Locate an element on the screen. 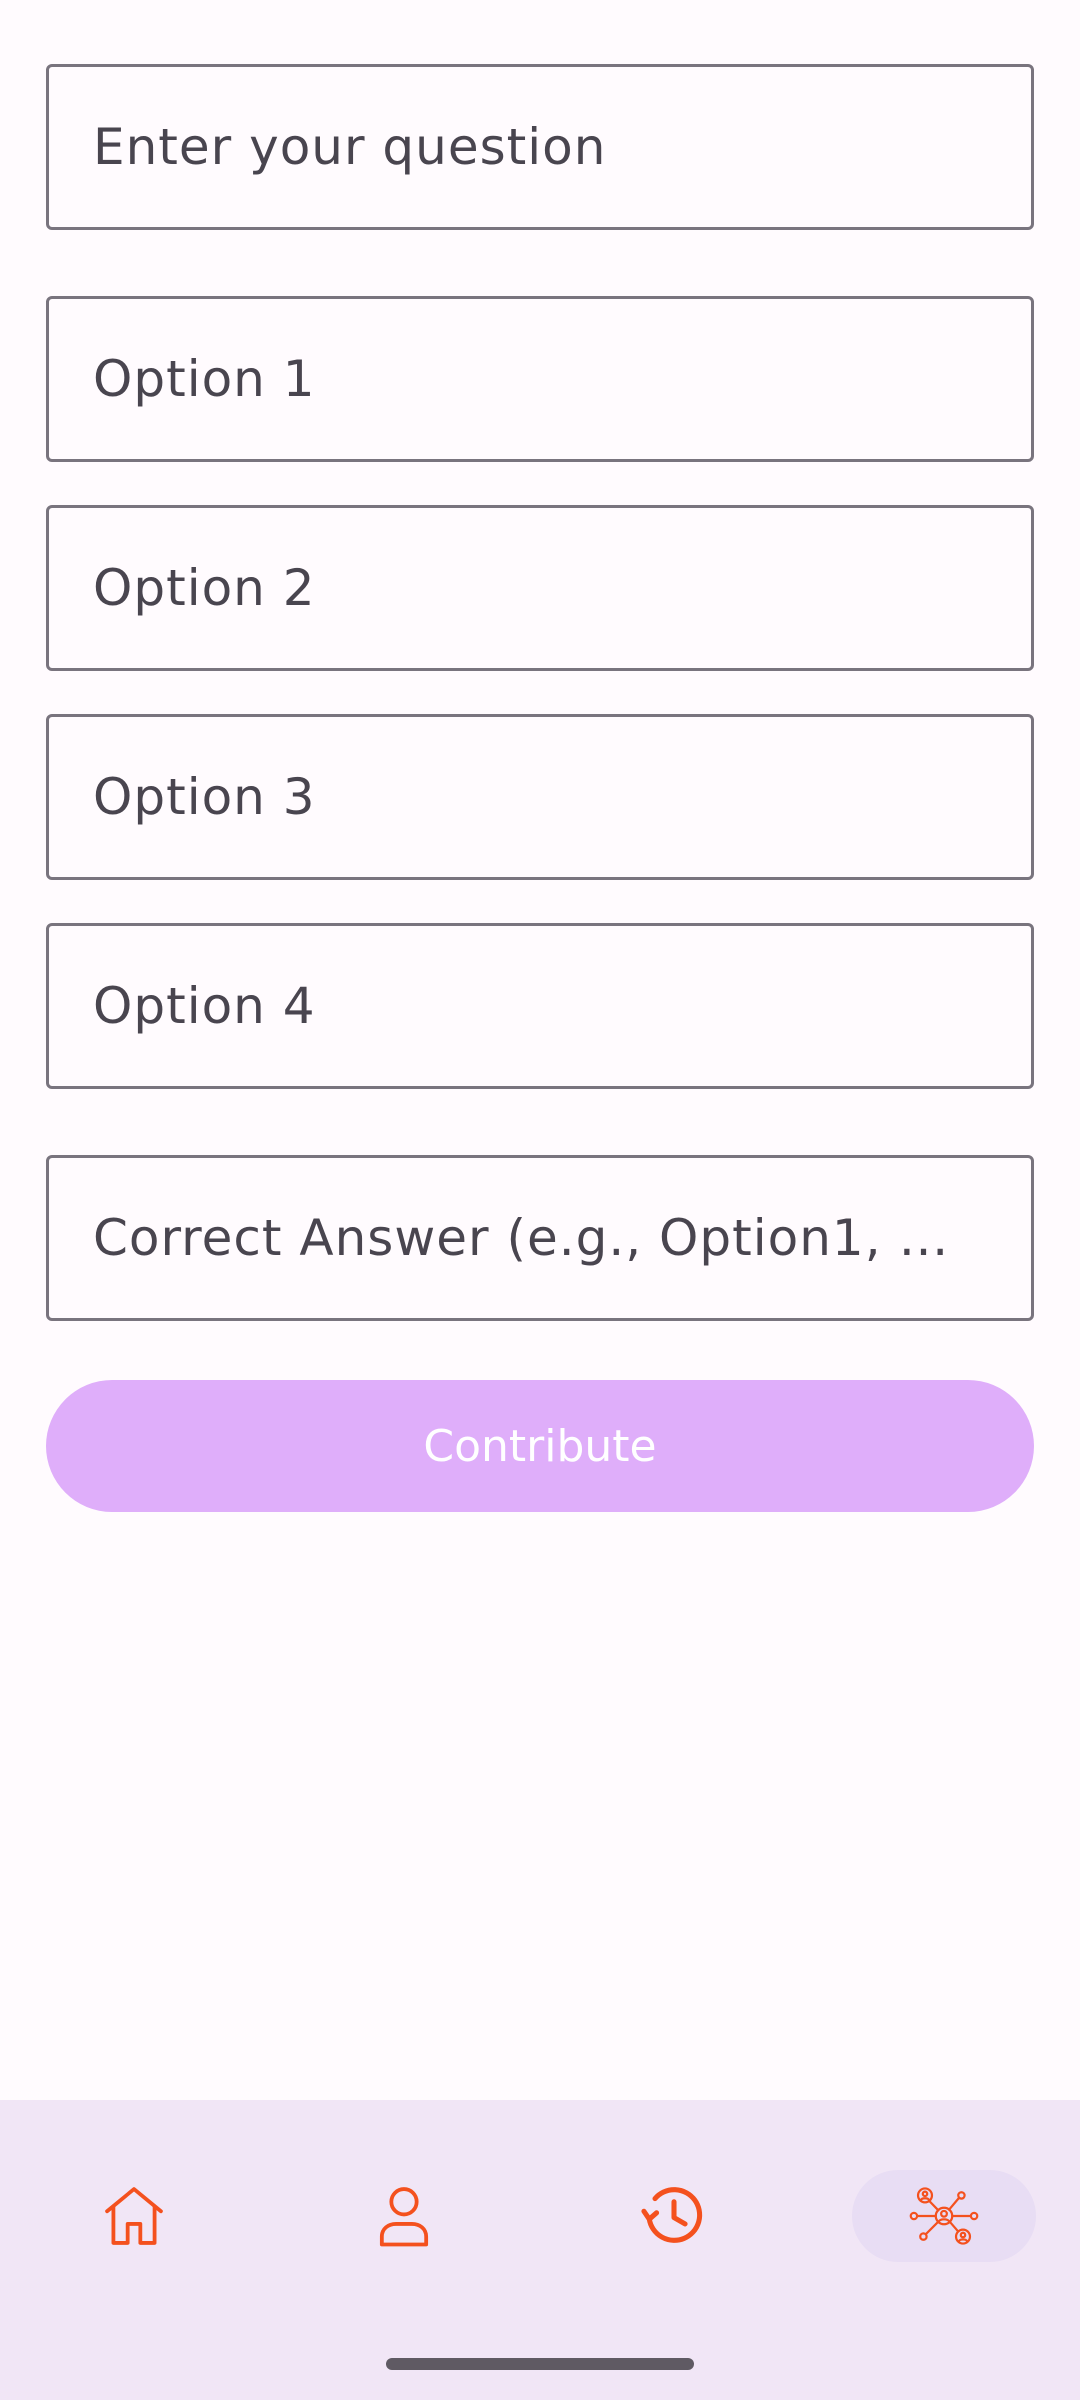 Image resolution: width=1080 pixels, height=2400 pixels. home-icon is located at coordinates (134, 2216).